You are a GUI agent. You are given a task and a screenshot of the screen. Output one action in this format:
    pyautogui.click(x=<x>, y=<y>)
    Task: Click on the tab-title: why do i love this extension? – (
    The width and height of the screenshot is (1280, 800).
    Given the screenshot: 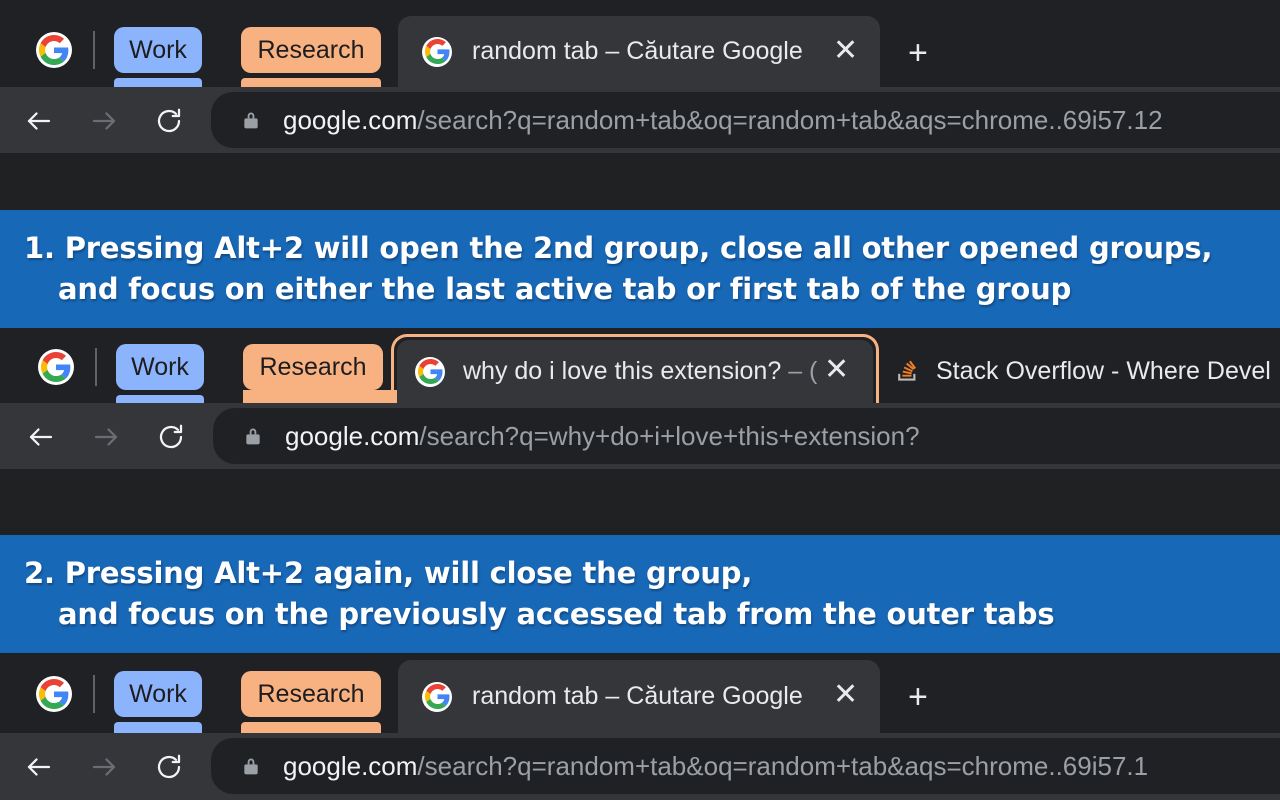 What is the action you would take?
    pyautogui.click(x=640, y=371)
    